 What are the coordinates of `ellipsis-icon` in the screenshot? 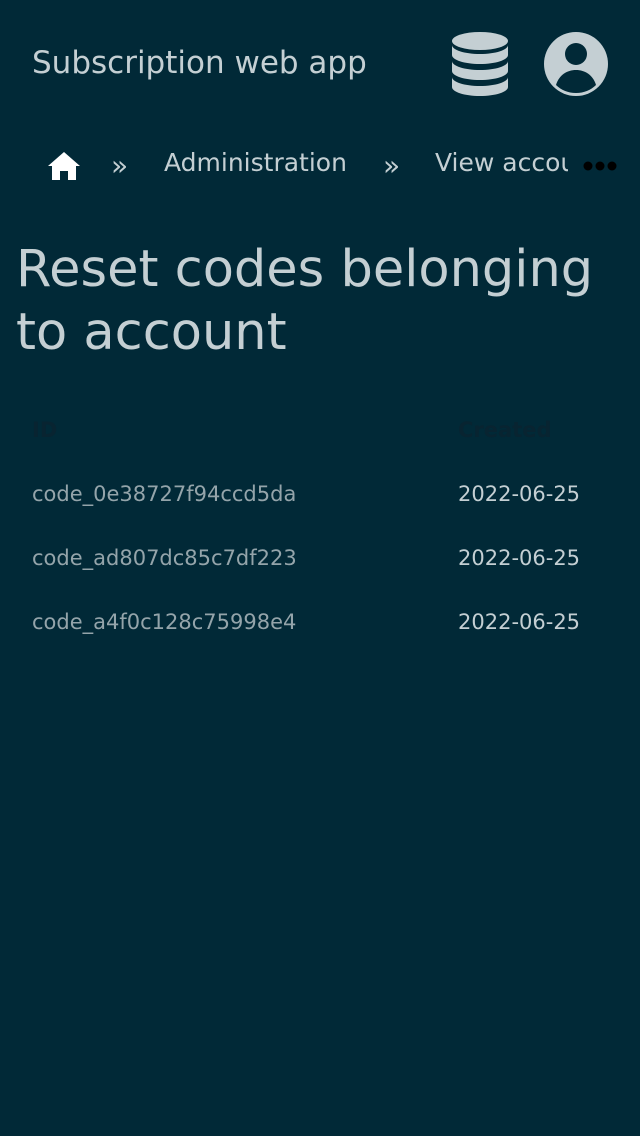 It's located at (600, 166).